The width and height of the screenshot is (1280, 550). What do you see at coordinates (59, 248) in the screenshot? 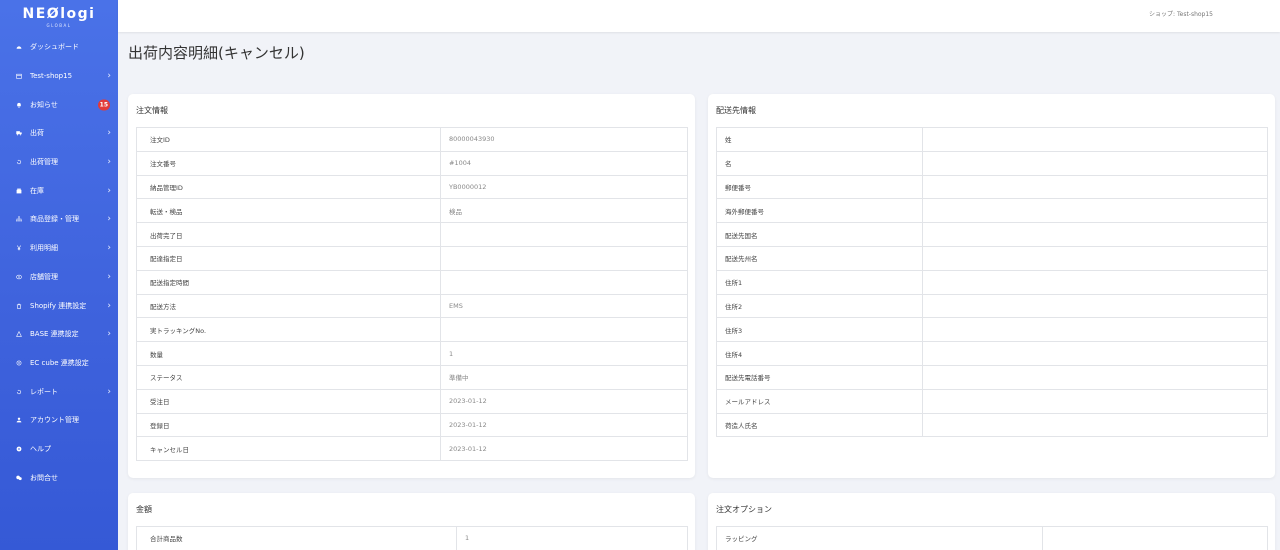
I see `sidebar-item-7: 利用明細 ›` at bounding box center [59, 248].